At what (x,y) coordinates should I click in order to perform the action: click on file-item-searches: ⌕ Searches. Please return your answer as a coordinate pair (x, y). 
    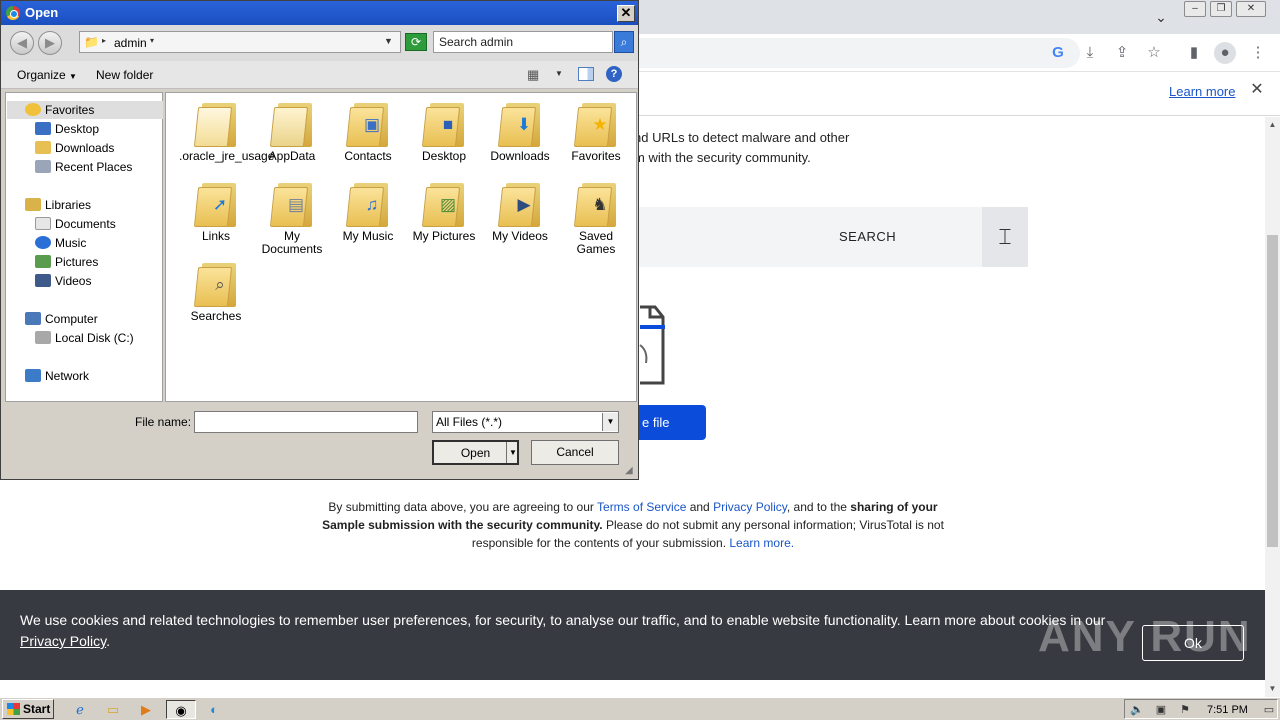
    Looking at the image, I should click on (216, 292).